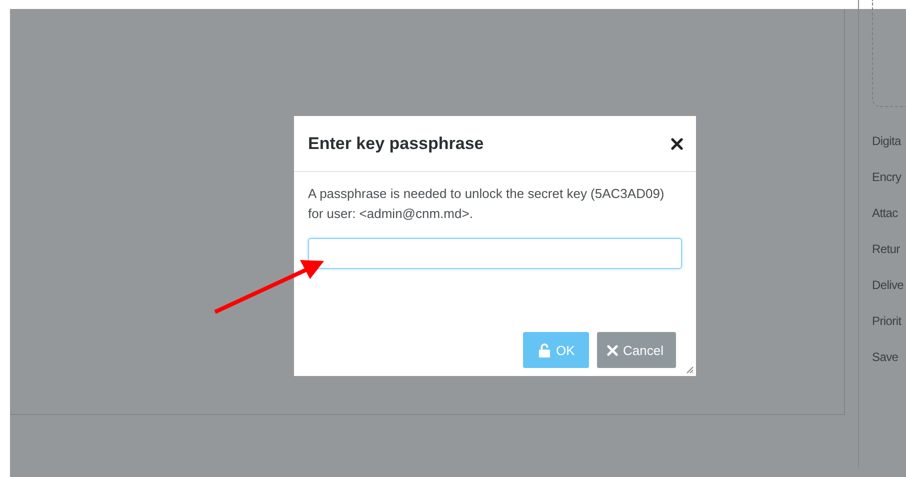 This screenshot has width=906, height=477. I want to click on option-label: Digita, so click(887, 141).